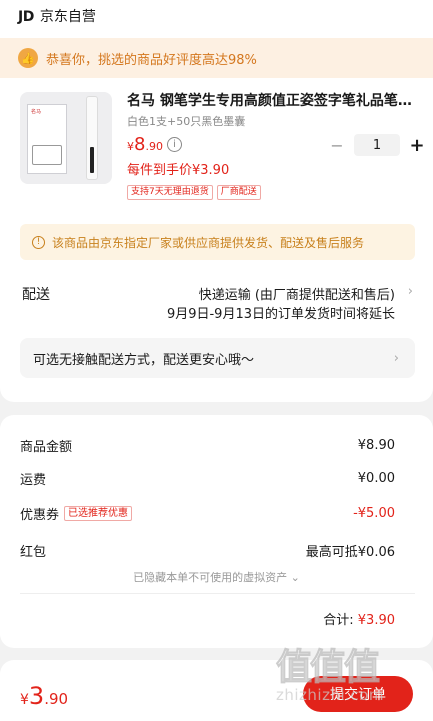 Image resolution: width=433 pixels, height=721 pixels. I want to click on product-tags: 支持7天无理由退货 厂商配送, so click(194, 192).